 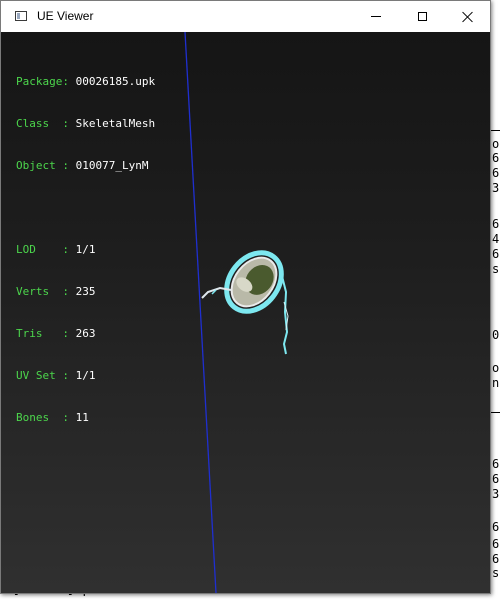 What do you see at coordinates (82, 165) in the screenshot?
I see `info-row-object: Object : 010077_LynM` at bounding box center [82, 165].